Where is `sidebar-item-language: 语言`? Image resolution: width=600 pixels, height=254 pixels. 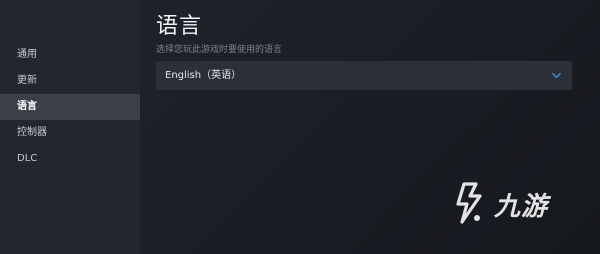 sidebar-item-language: 语言 is located at coordinates (70, 107).